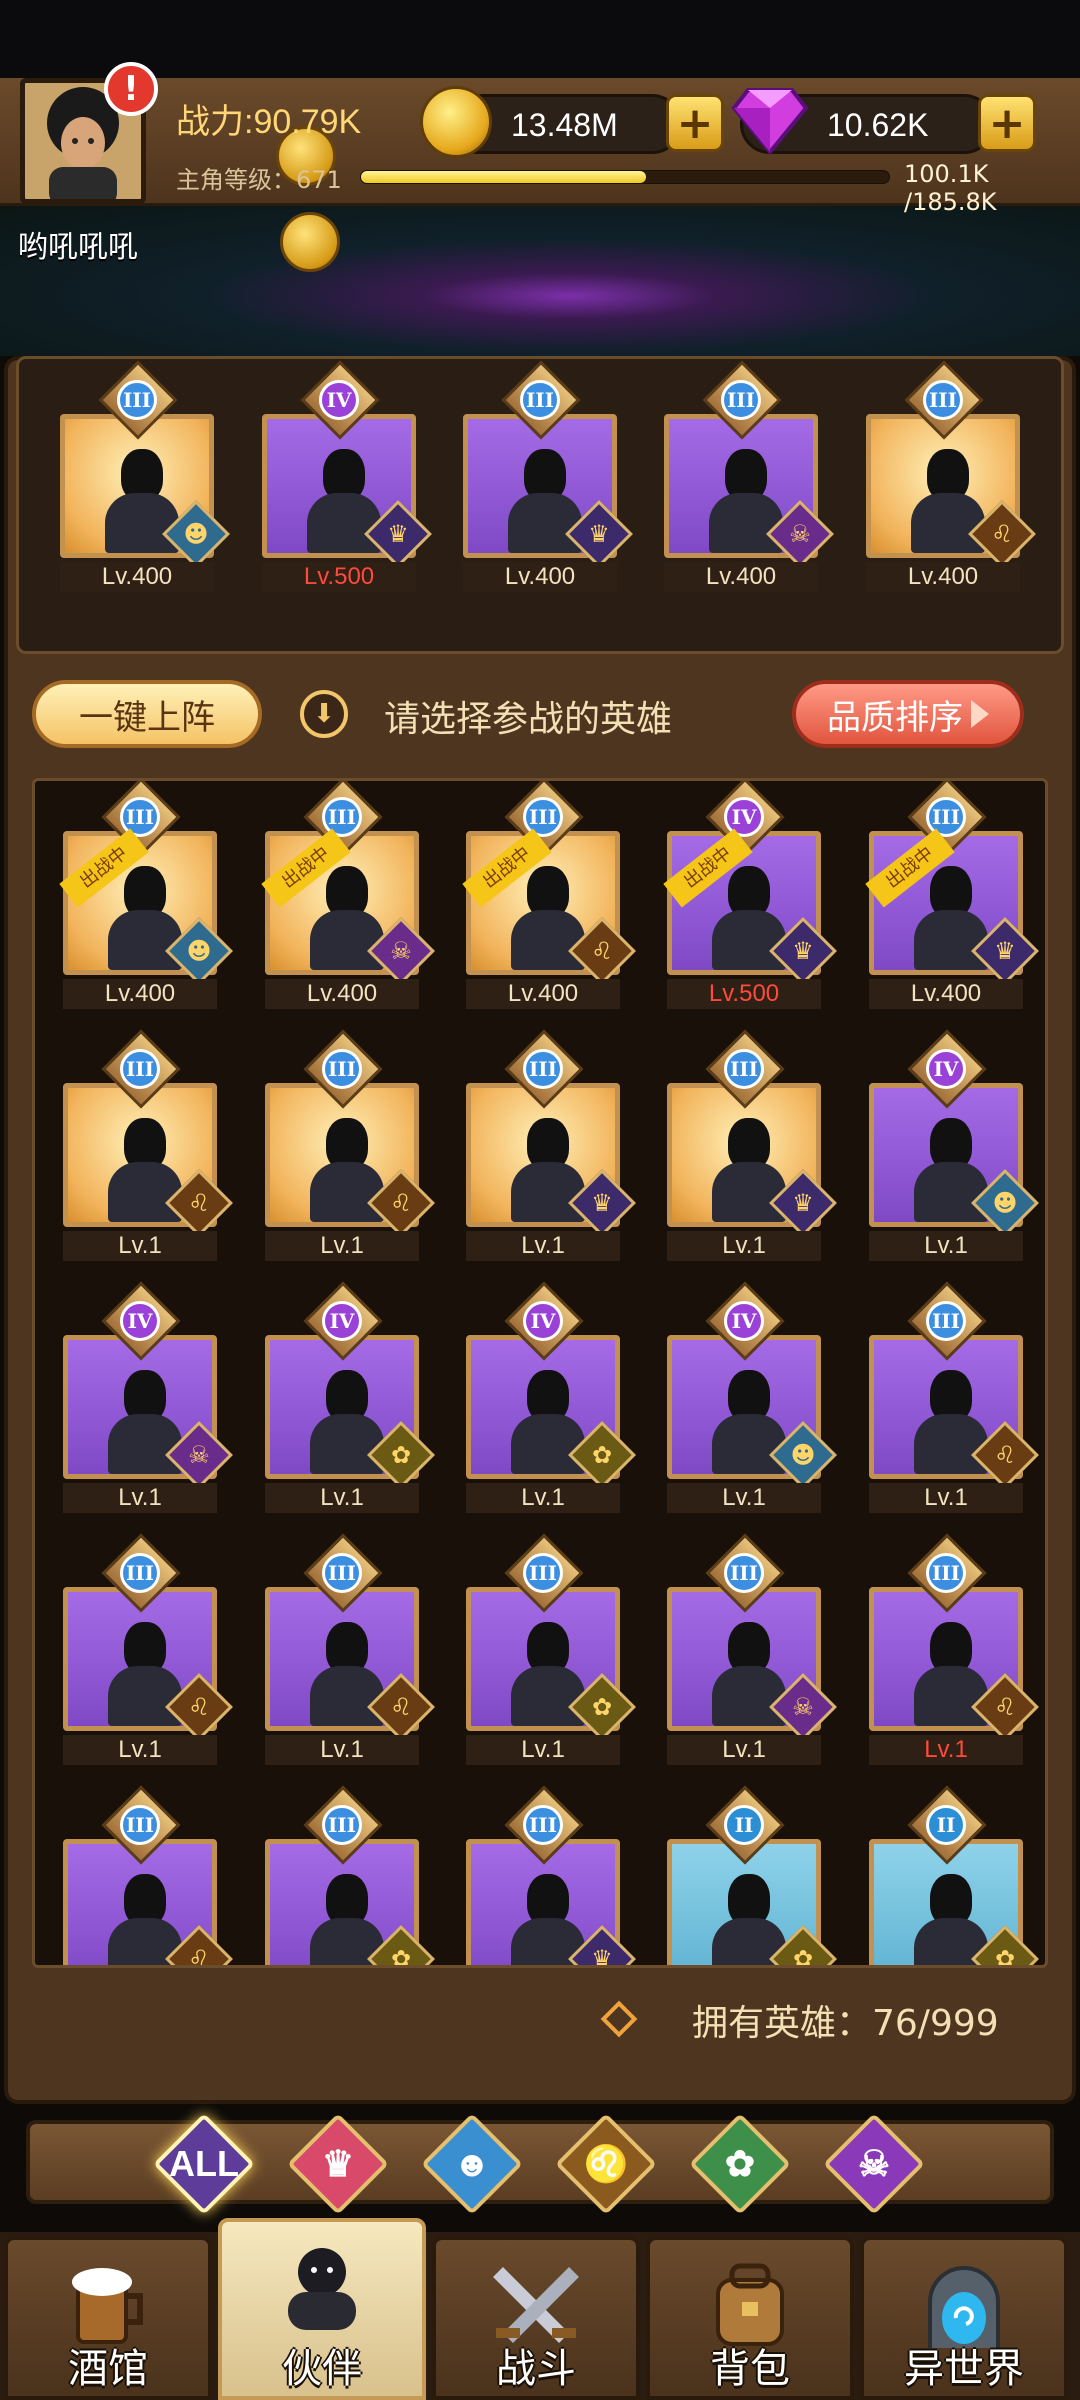 This screenshot has height=2400, width=1080. I want to click on faction-demon-icon: ☠, so click(874, 2163).